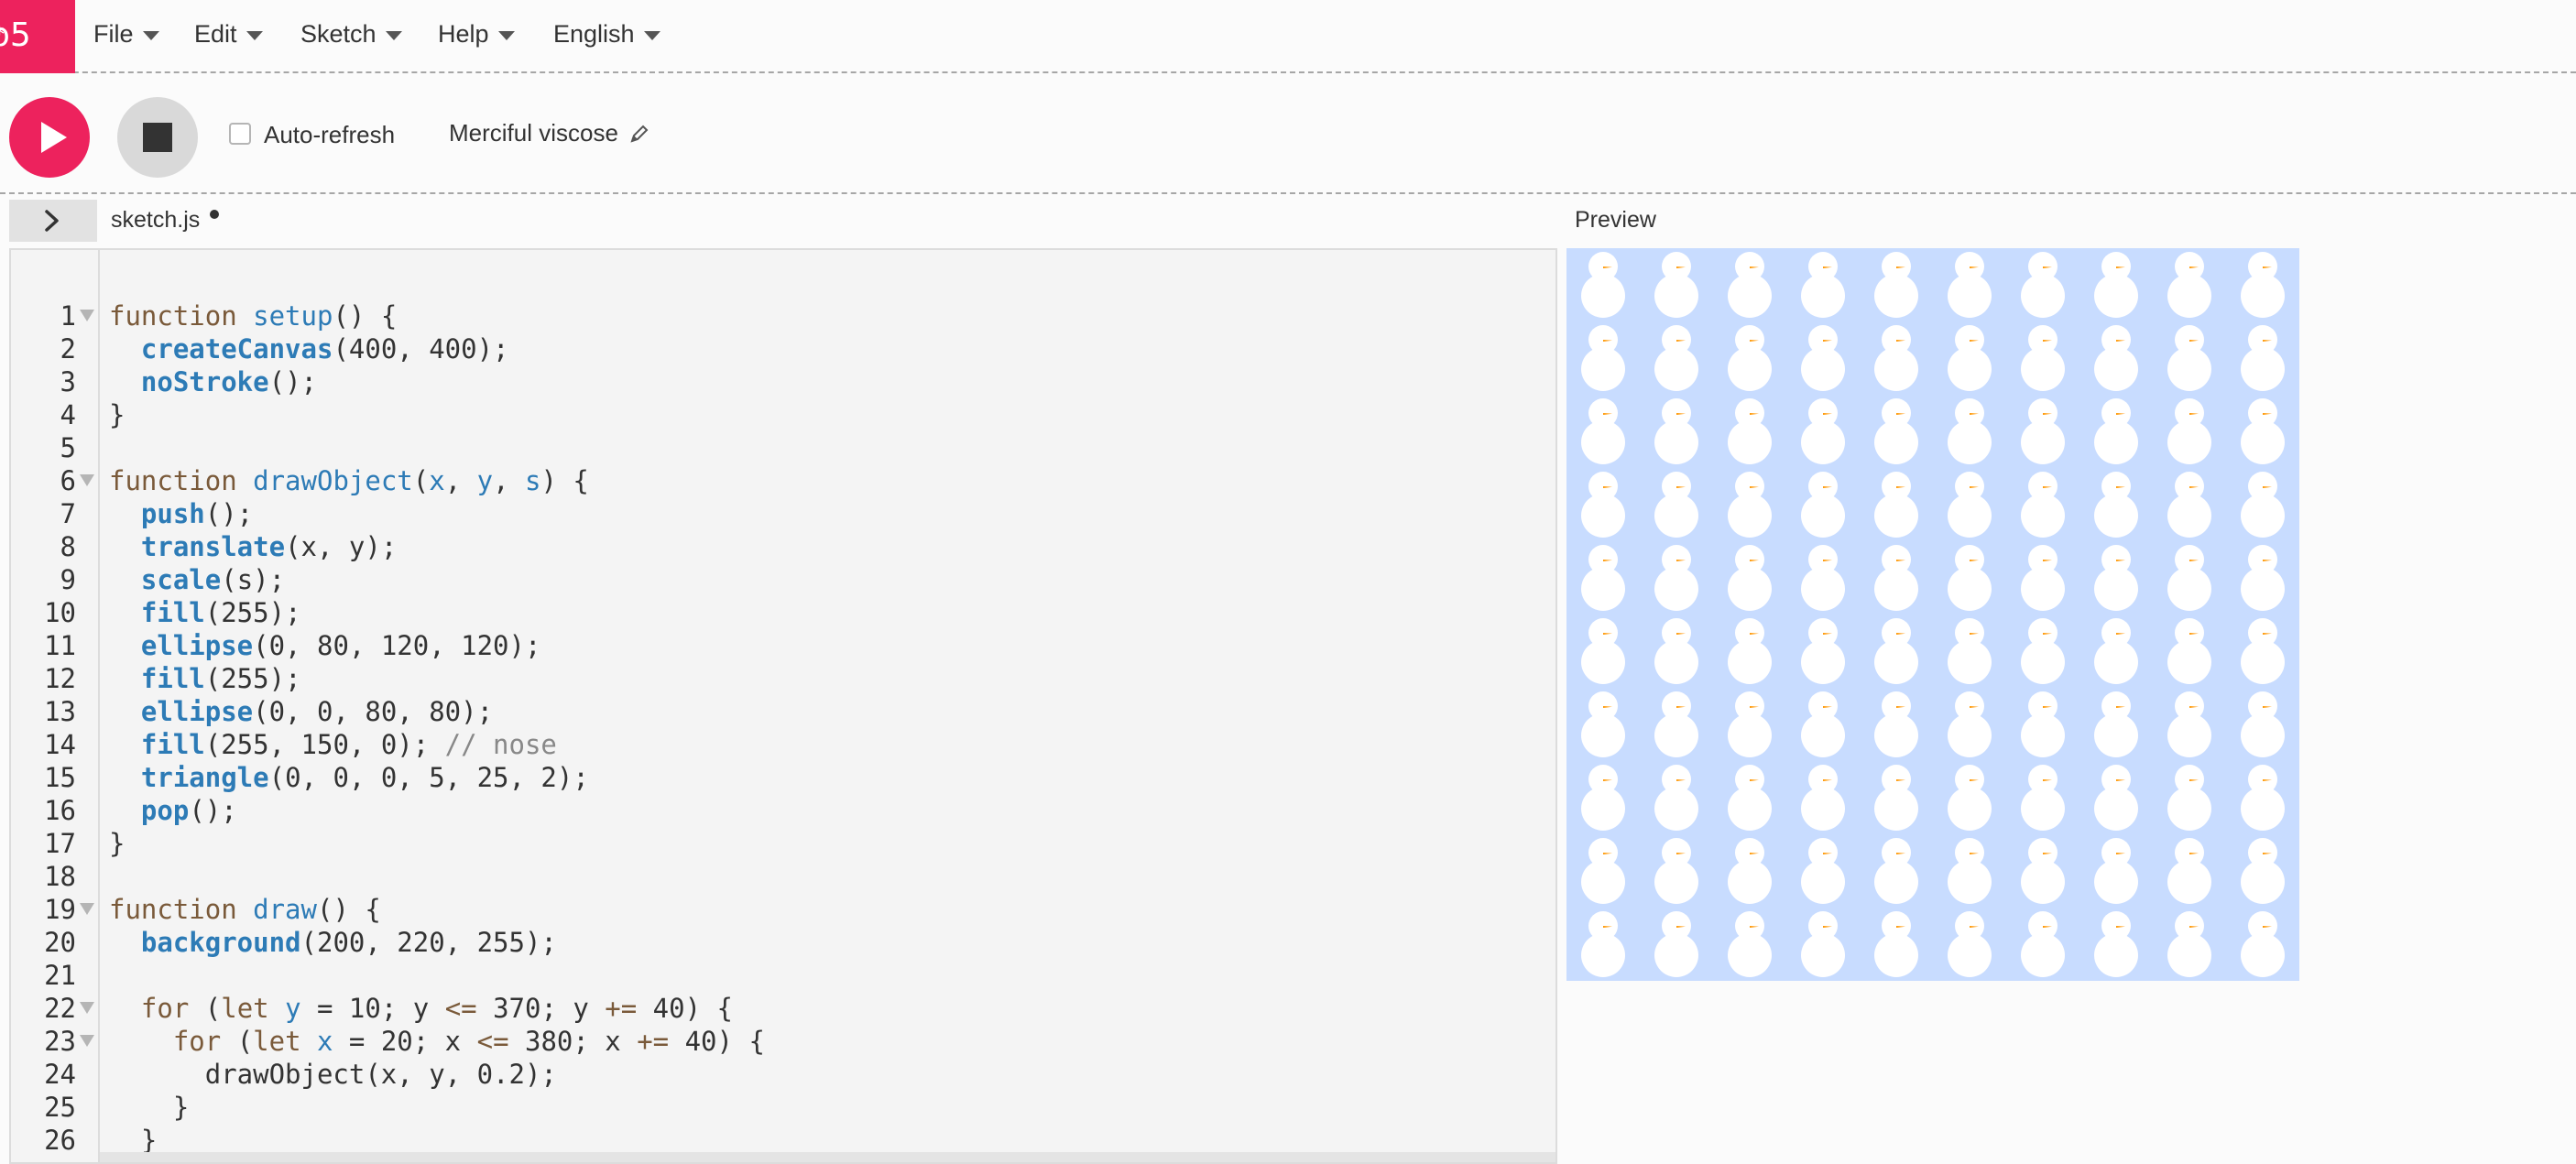  What do you see at coordinates (573, 1041) in the screenshot?
I see `code-token: 380; x` at bounding box center [573, 1041].